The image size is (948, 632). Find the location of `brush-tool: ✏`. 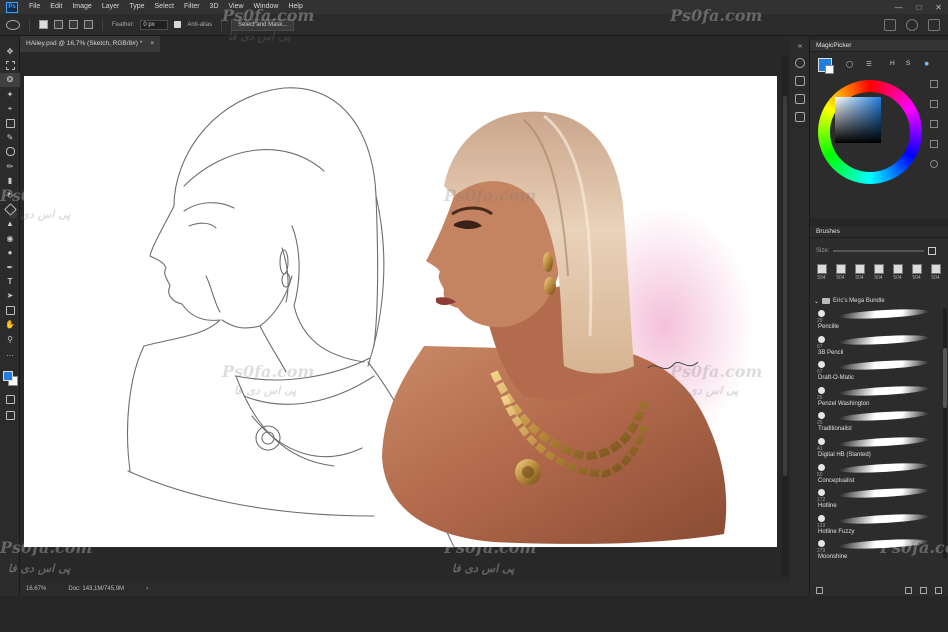

brush-tool: ✏ is located at coordinates (10, 166).